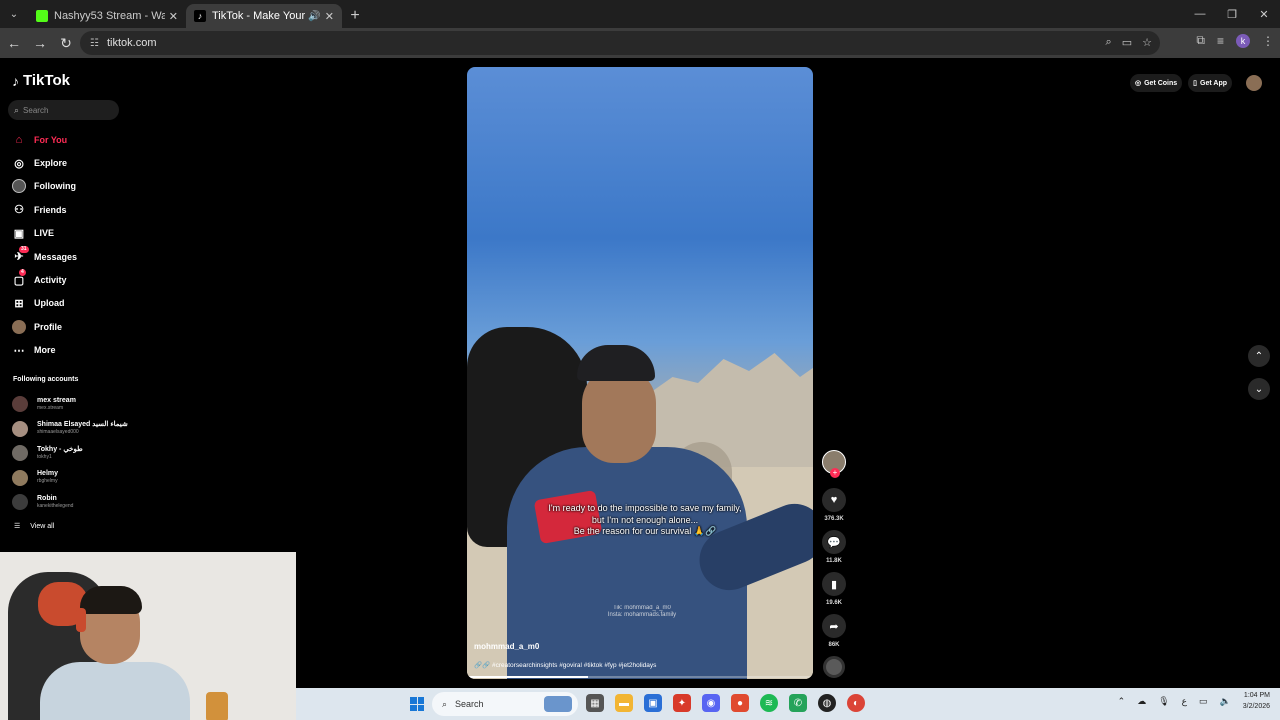 The height and width of the screenshot is (720, 1280). What do you see at coordinates (1256, 701) in the screenshot?
I see `taskbar-clock: 1:04 PM 3/2/2026` at bounding box center [1256, 701].